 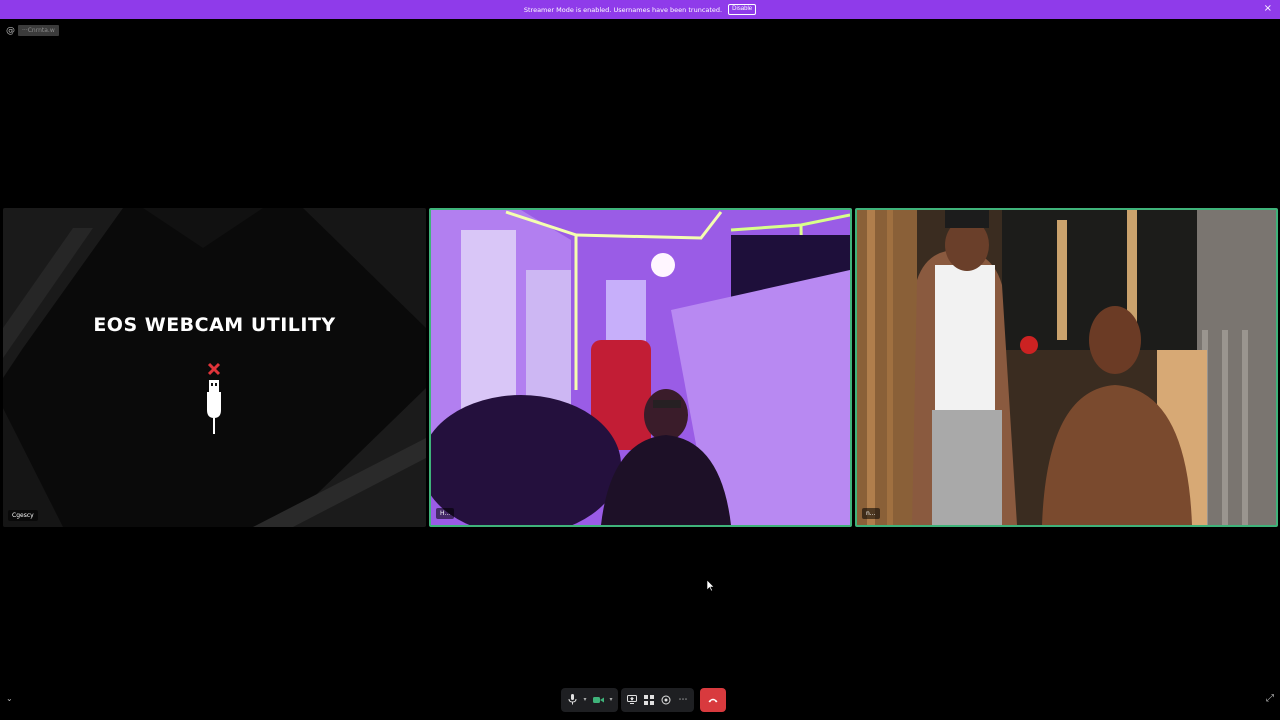 I want to click on chevron-down-icon: ⌄, so click(x=9, y=698).